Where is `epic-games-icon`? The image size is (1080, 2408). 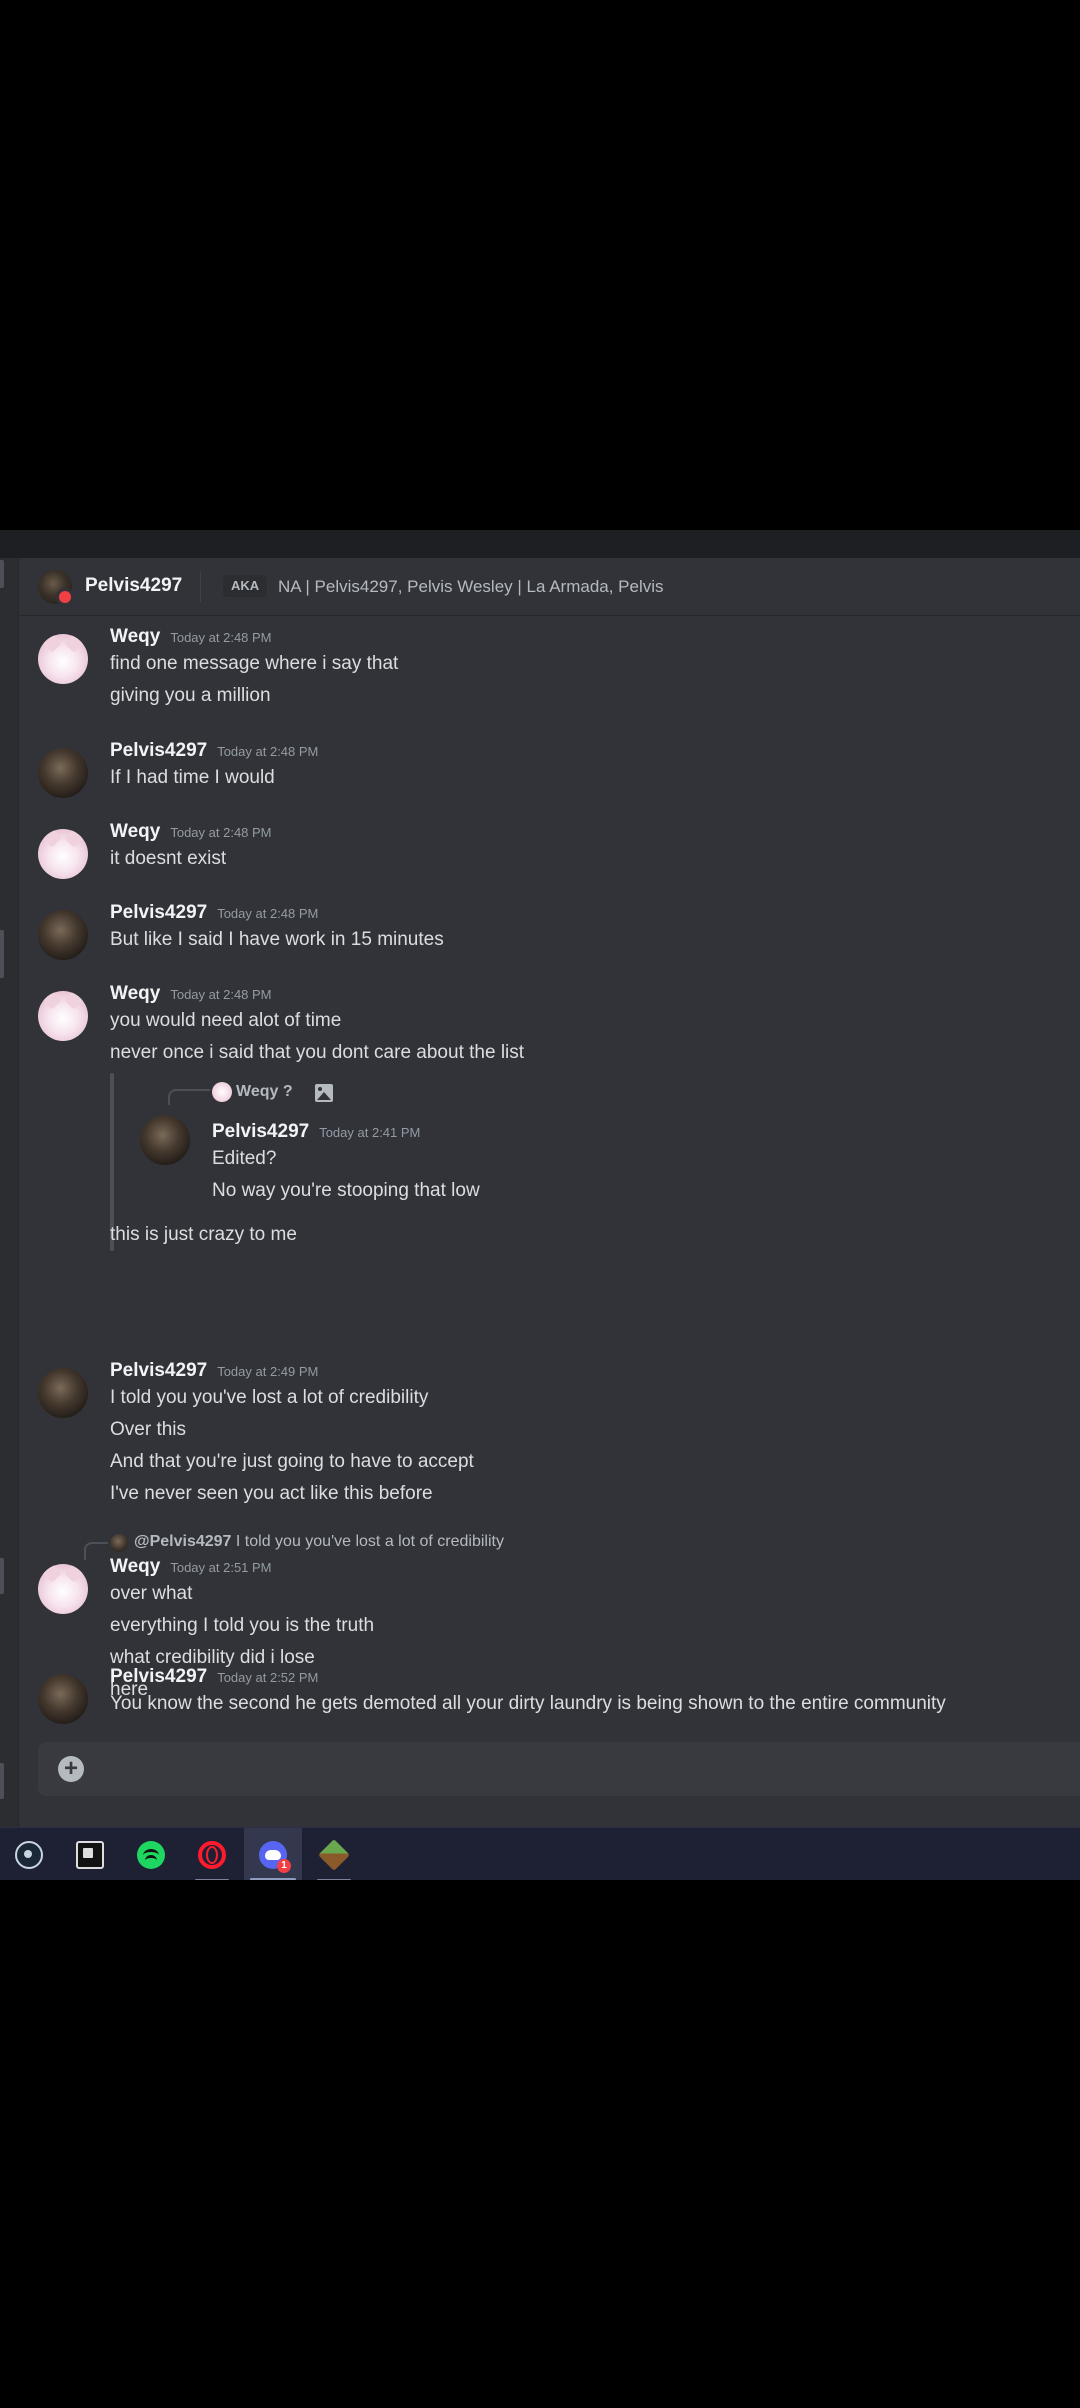
epic-games-icon is located at coordinates (90, 1855).